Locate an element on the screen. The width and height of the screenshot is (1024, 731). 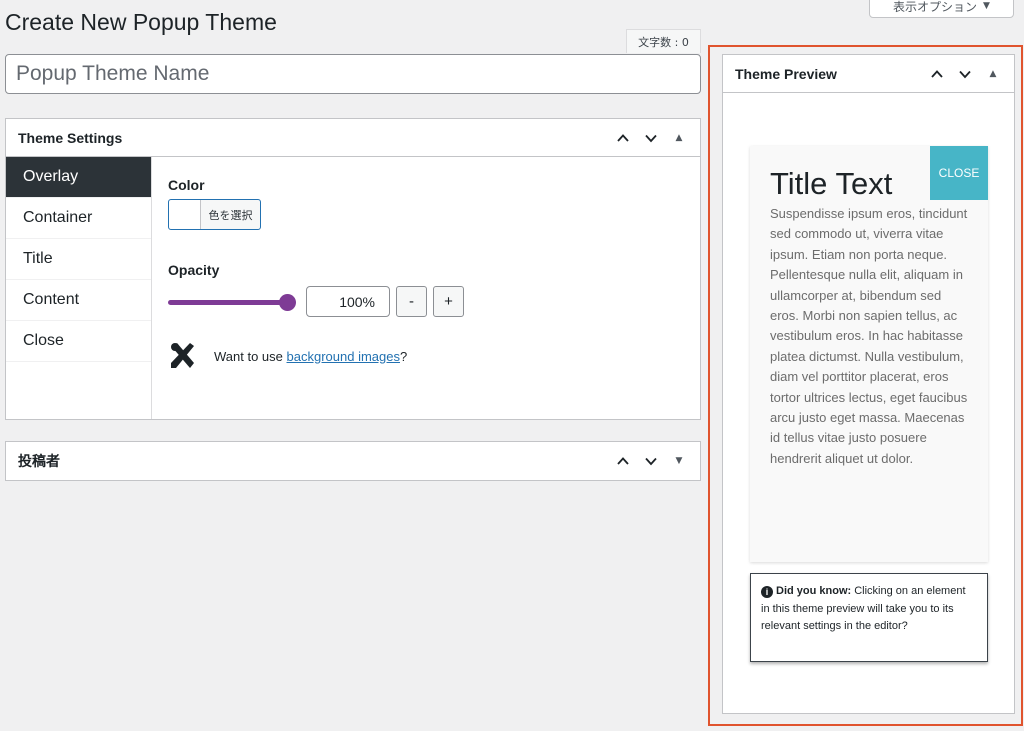
opacity-slider-track is located at coordinates (228, 302).